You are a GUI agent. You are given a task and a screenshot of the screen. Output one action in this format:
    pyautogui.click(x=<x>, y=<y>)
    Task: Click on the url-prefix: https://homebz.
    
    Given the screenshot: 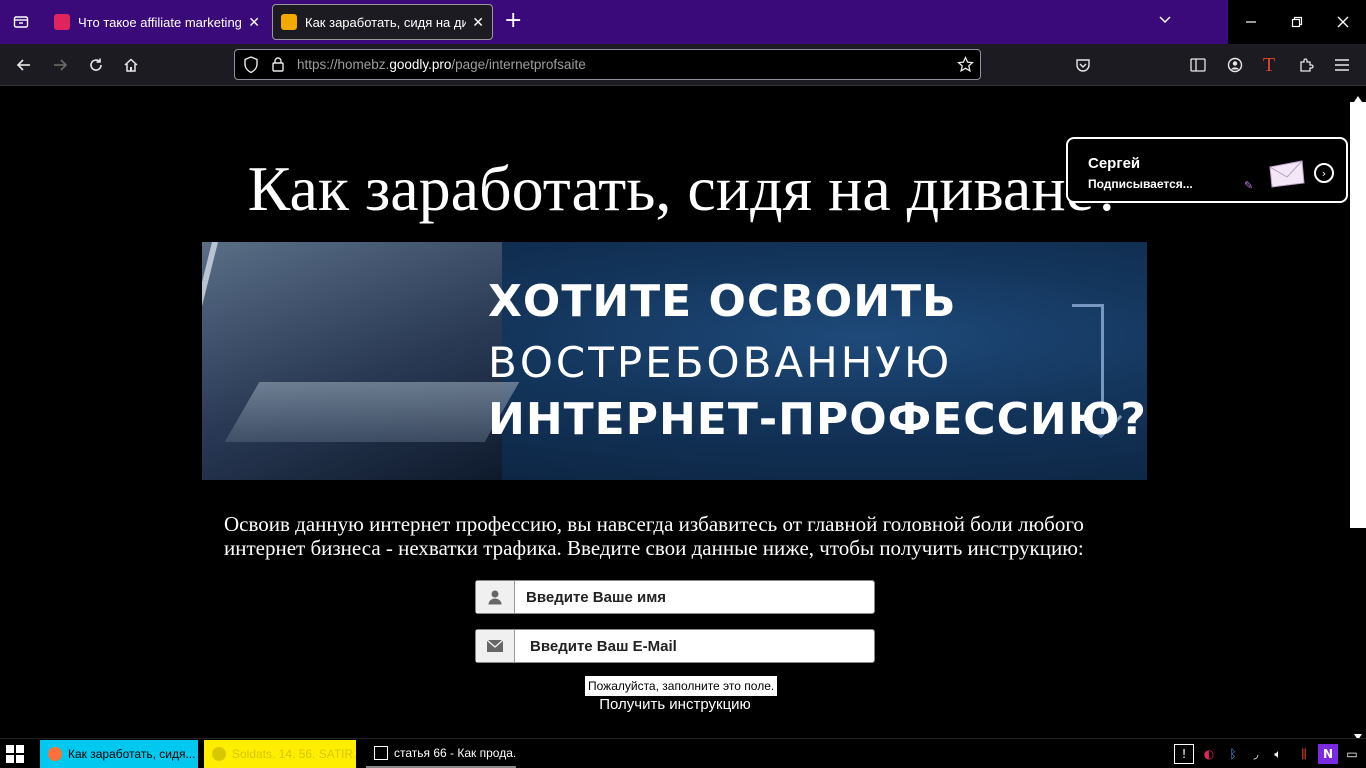 What is the action you would take?
    pyautogui.click(x=343, y=64)
    